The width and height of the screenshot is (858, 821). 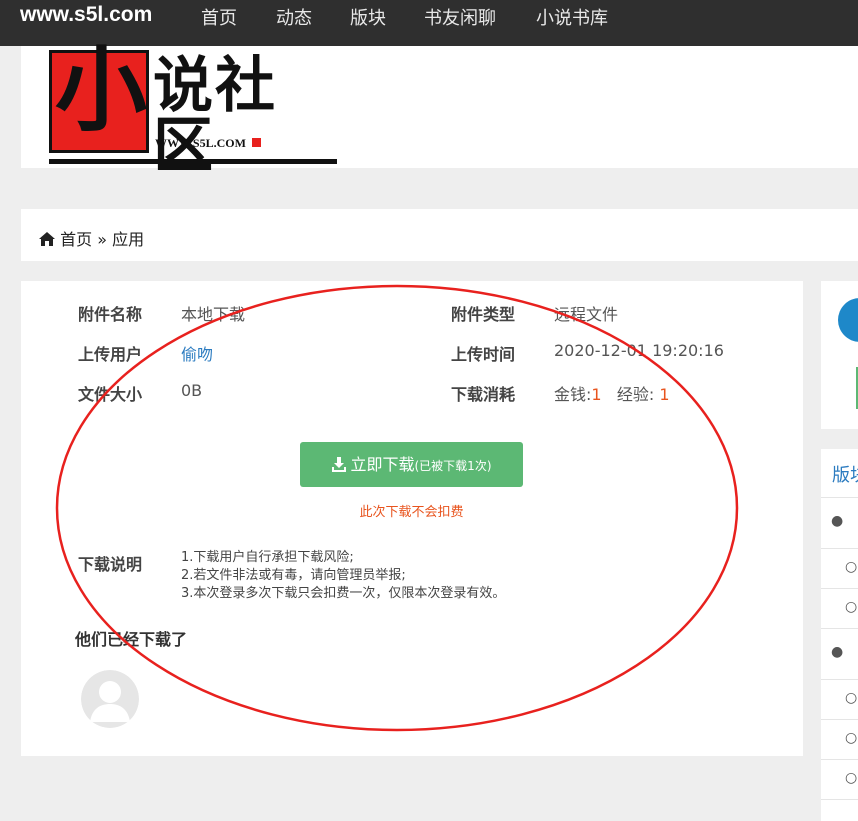 I want to click on nav-item-forums: 版块, so click(x=368, y=17).